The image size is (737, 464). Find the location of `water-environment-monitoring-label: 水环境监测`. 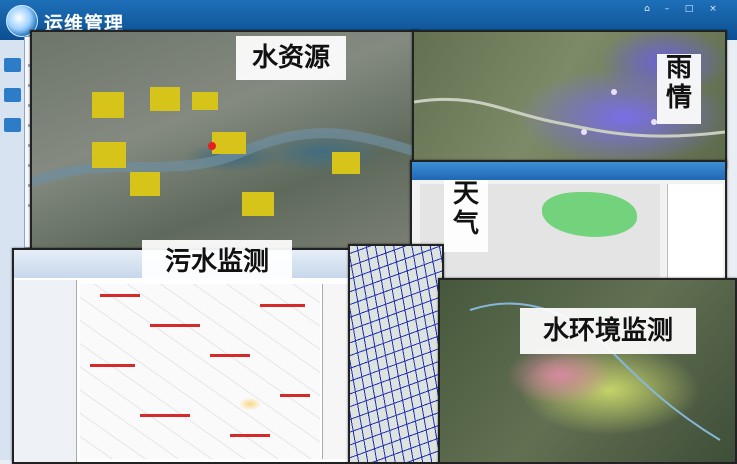

water-environment-monitoring-label: 水环境监测 is located at coordinates (608, 331).